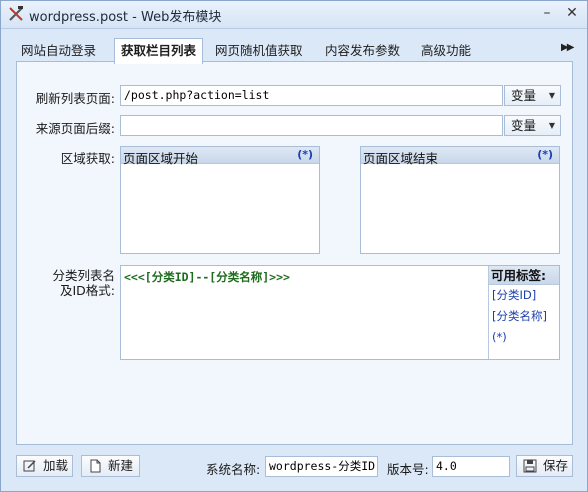 This screenshot has width=588, height=492. Describe the element at coordinates (207, 277) in the screenshot. I see `format-value: <<<[分类ID]--[分类名称]>>>` at that location.